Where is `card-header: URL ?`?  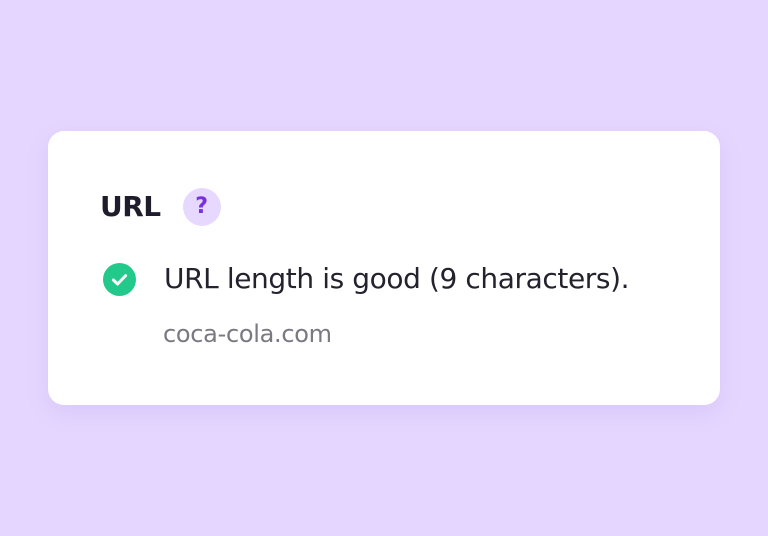
card-header: URL ? is located at coordinates (160, 207).